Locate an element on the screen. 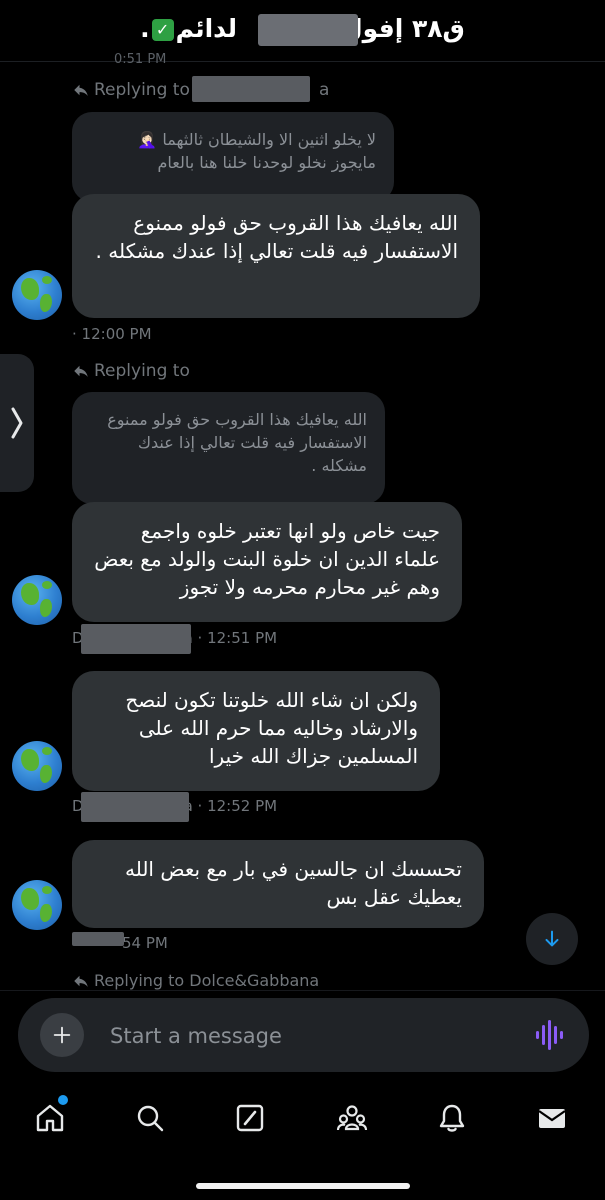  tab-grok is located at coordinates (250, 1118).